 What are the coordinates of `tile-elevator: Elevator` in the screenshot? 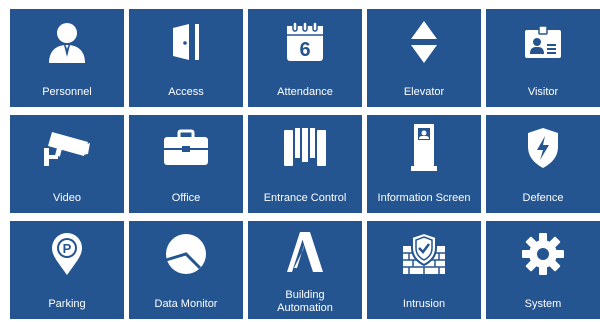 It's located at (424, 58).